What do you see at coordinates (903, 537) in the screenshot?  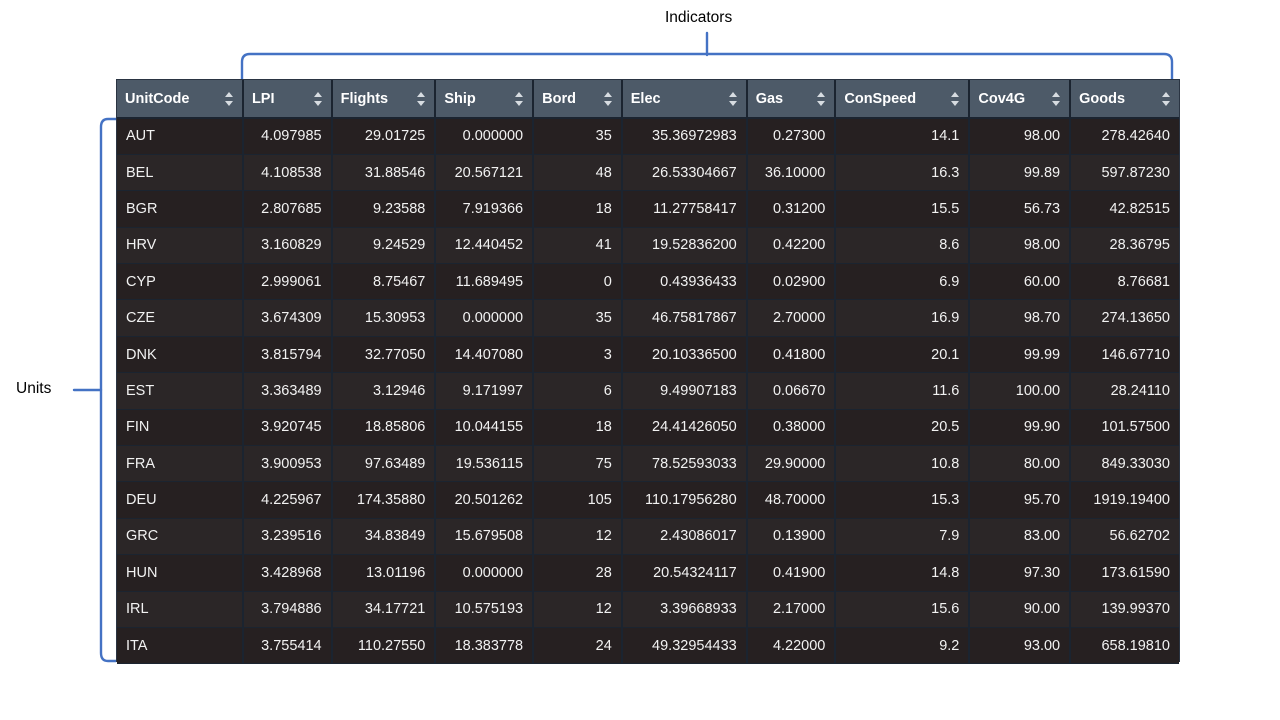 I see `cell-conspeed: 7.9` at bounding box center [903, 537].